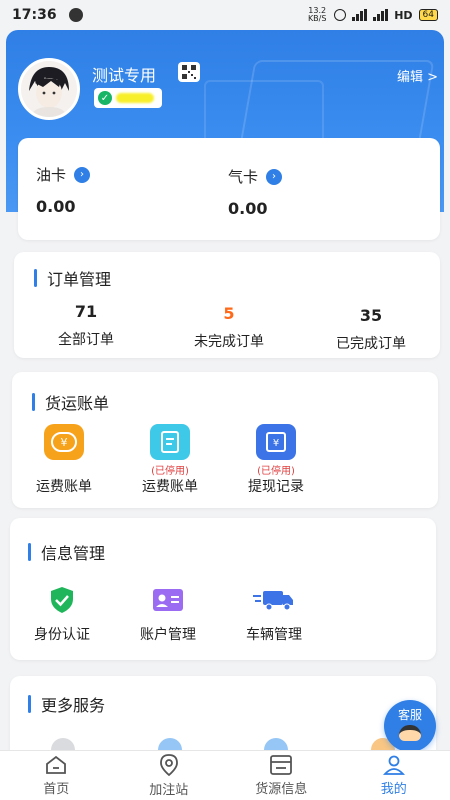 This screenshot has width=450, height=800. I want to click on status-indicators: 13.2 KB/S HD 64, so click(372, 15).